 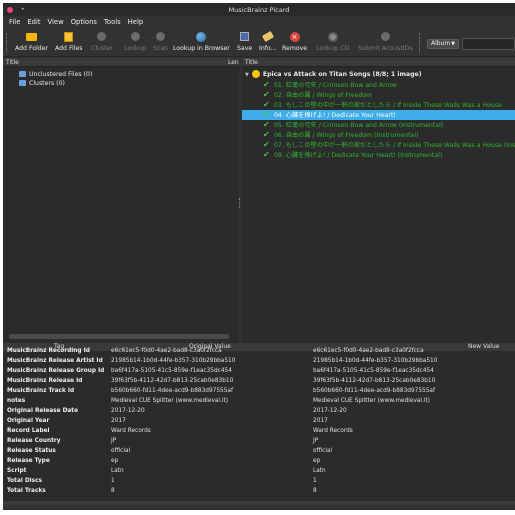 I want to click on metadata-row: Release Status official official, so click(x=259, y=451).